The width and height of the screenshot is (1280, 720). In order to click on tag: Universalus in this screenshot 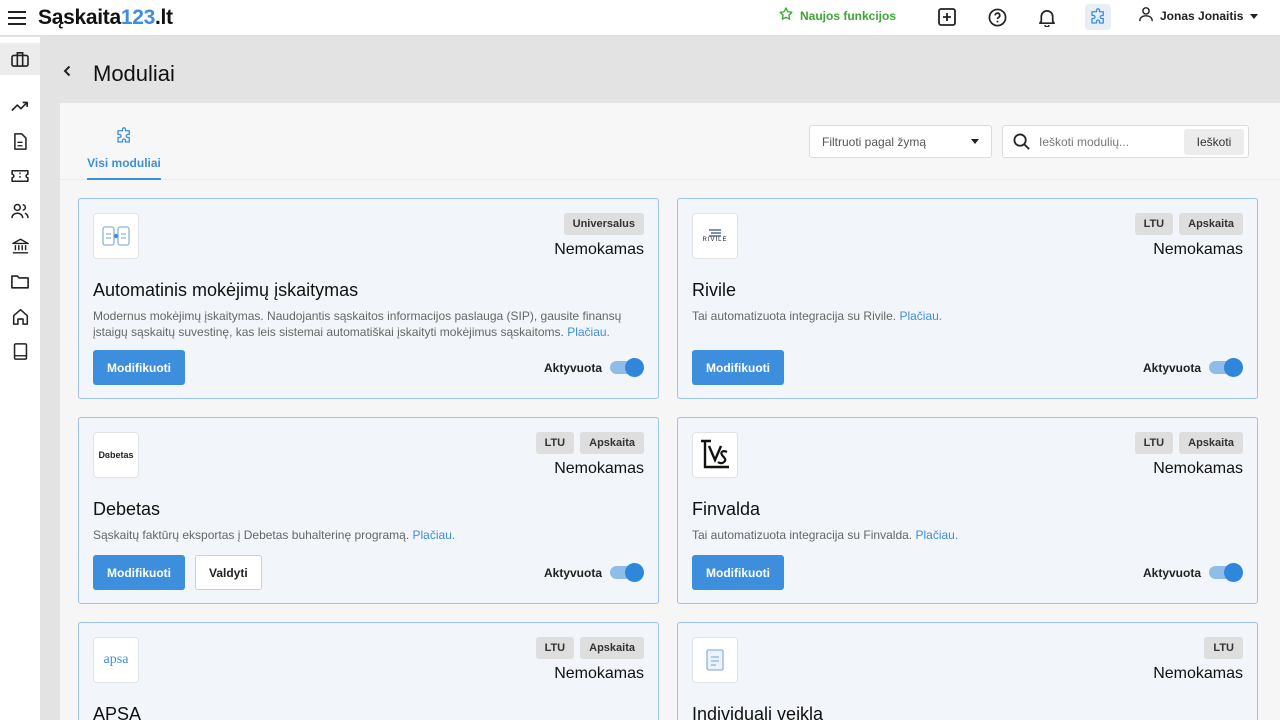, I will do `click(603, 224)`.